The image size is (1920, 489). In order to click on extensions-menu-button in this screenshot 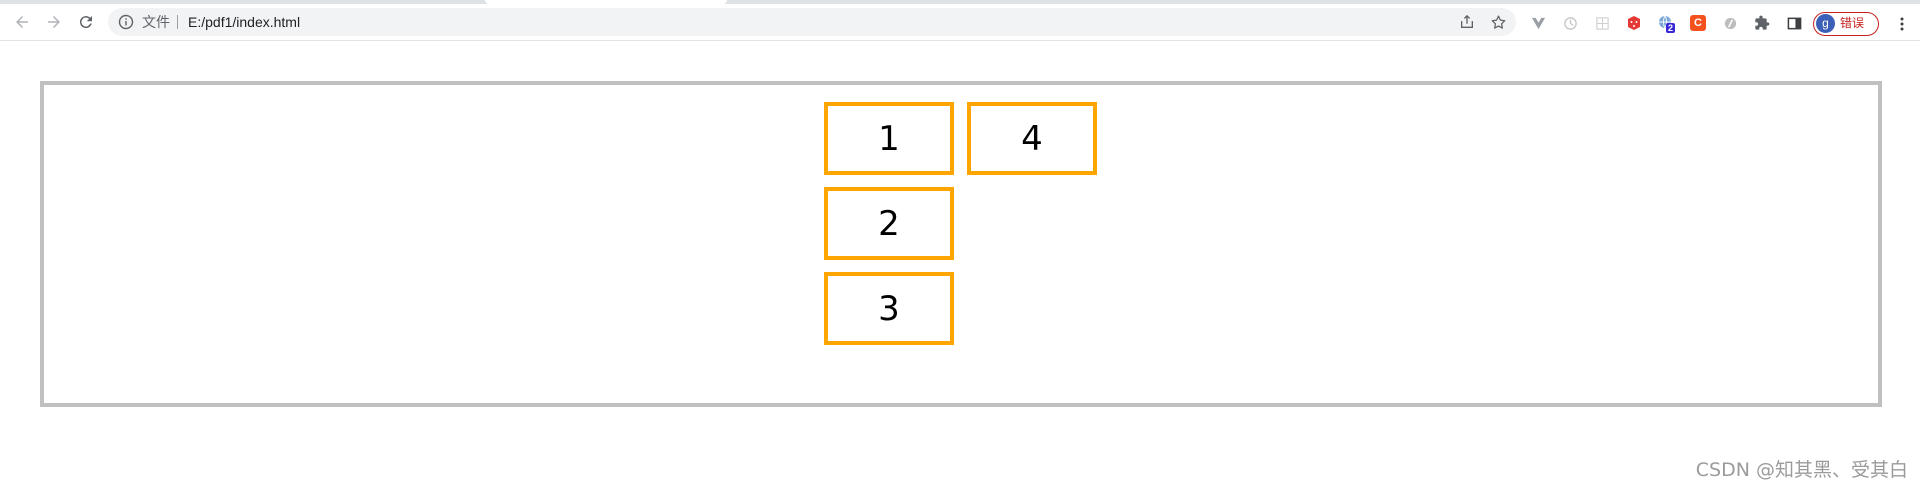, I will do `click(1762, 23)`.